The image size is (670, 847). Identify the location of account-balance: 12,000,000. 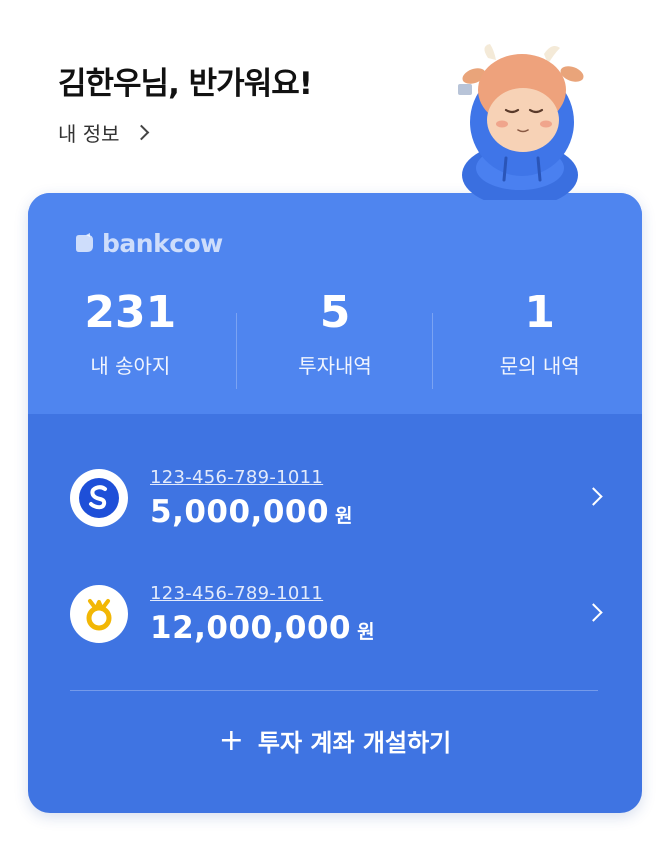
(251, 627).